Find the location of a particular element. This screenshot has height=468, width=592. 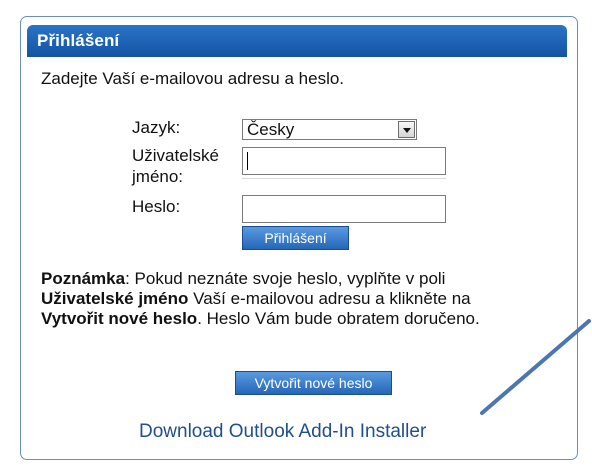

note-text-2: Vaší e-mailovou adresu a klikněte na is located at coordinates (329, 298).